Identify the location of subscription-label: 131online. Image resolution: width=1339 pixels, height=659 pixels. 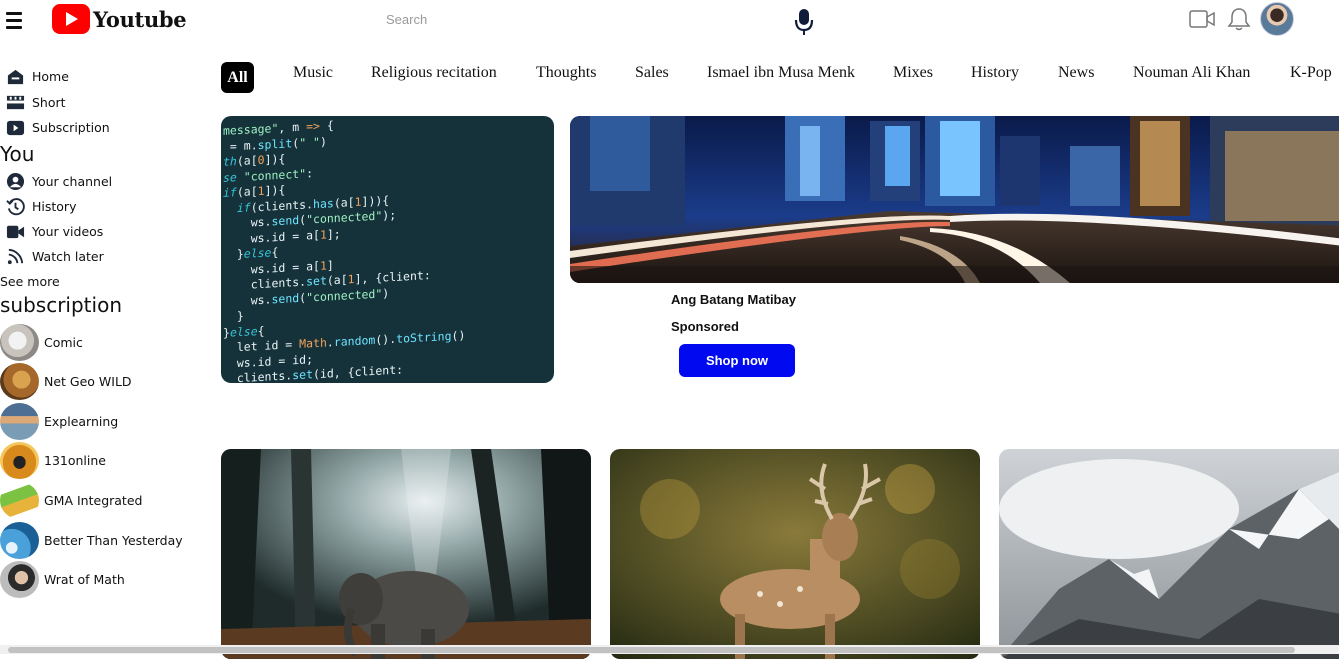
(75, 460).